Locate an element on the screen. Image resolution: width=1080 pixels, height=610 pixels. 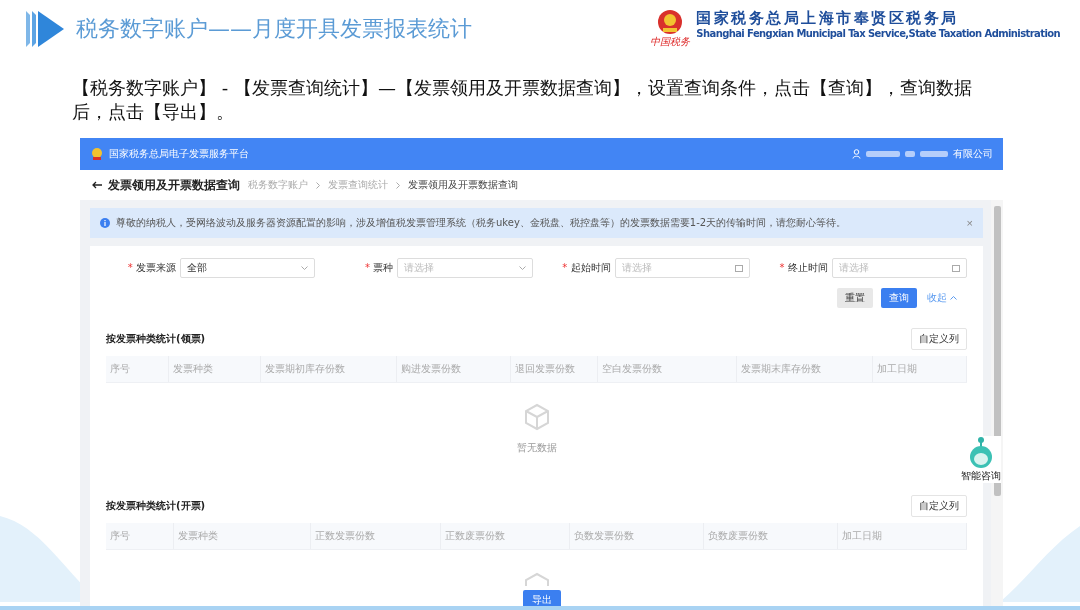
company-name: 有限公司 is located at coordinates (973, 154).